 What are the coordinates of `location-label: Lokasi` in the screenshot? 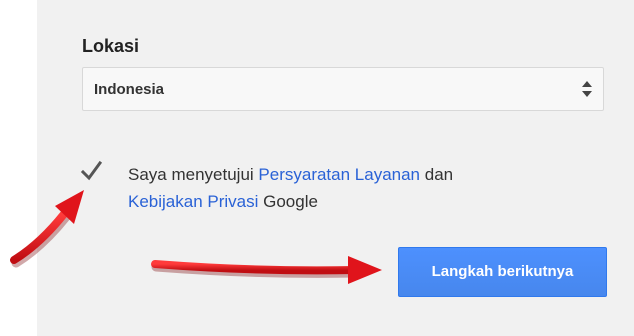 It's located at (111, 46).